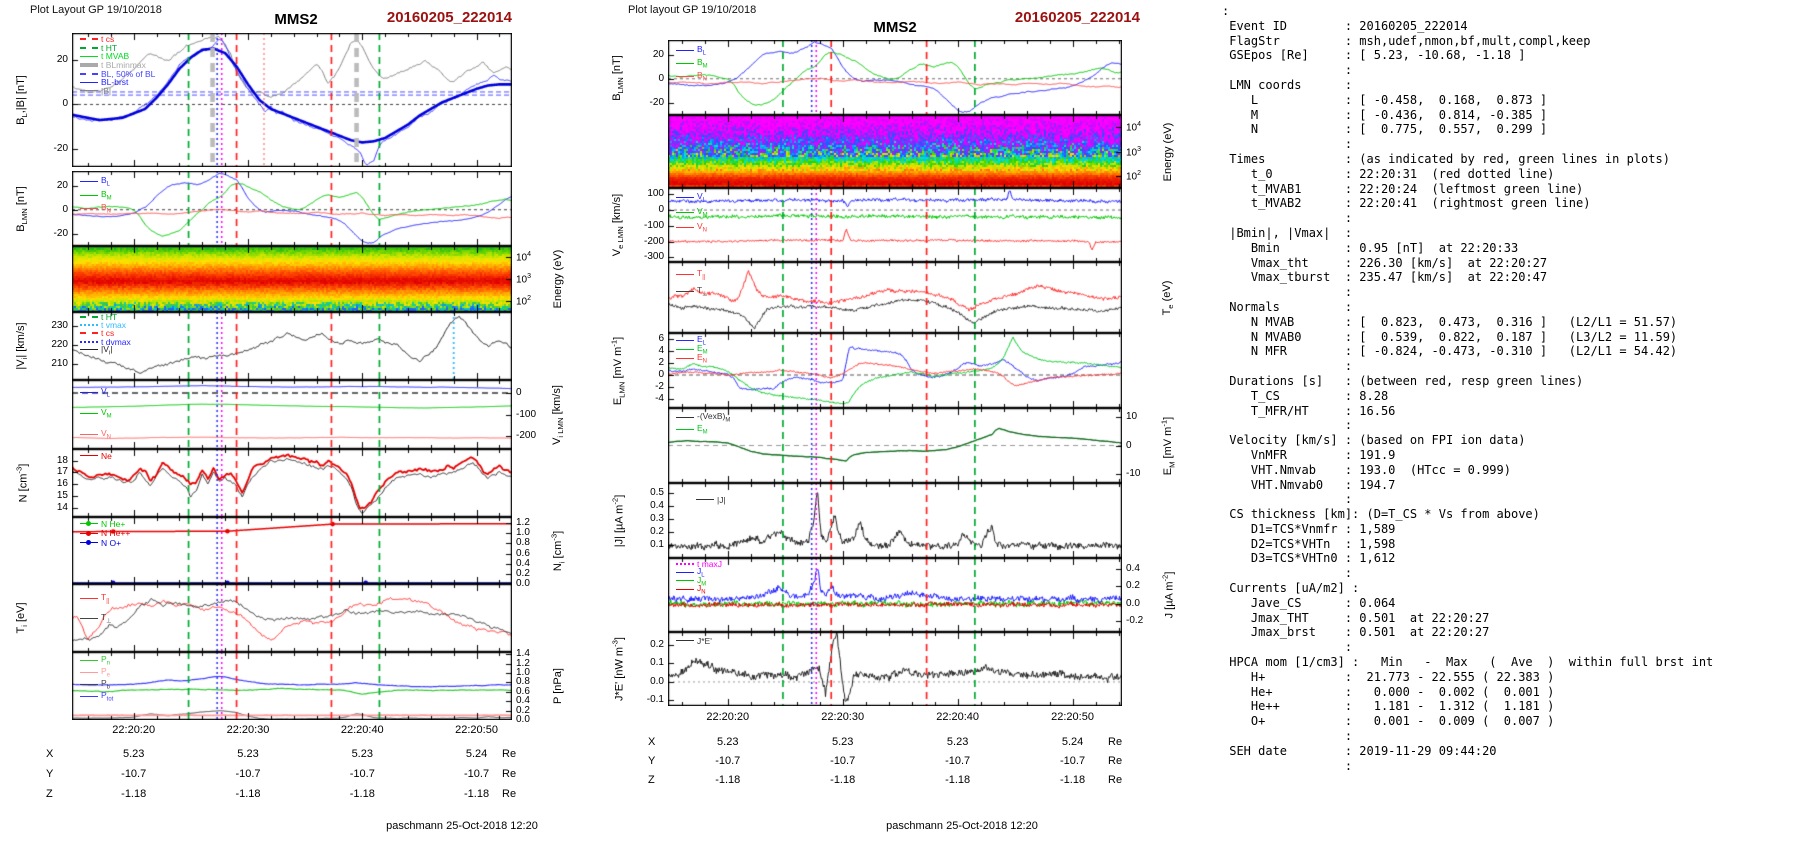 This screenshot has width=1804, height=841. What do you see at coordinates (895, 225) in the screenshot?
I see `middle-panel-ve-lmn` at bounding box center [895, 225].